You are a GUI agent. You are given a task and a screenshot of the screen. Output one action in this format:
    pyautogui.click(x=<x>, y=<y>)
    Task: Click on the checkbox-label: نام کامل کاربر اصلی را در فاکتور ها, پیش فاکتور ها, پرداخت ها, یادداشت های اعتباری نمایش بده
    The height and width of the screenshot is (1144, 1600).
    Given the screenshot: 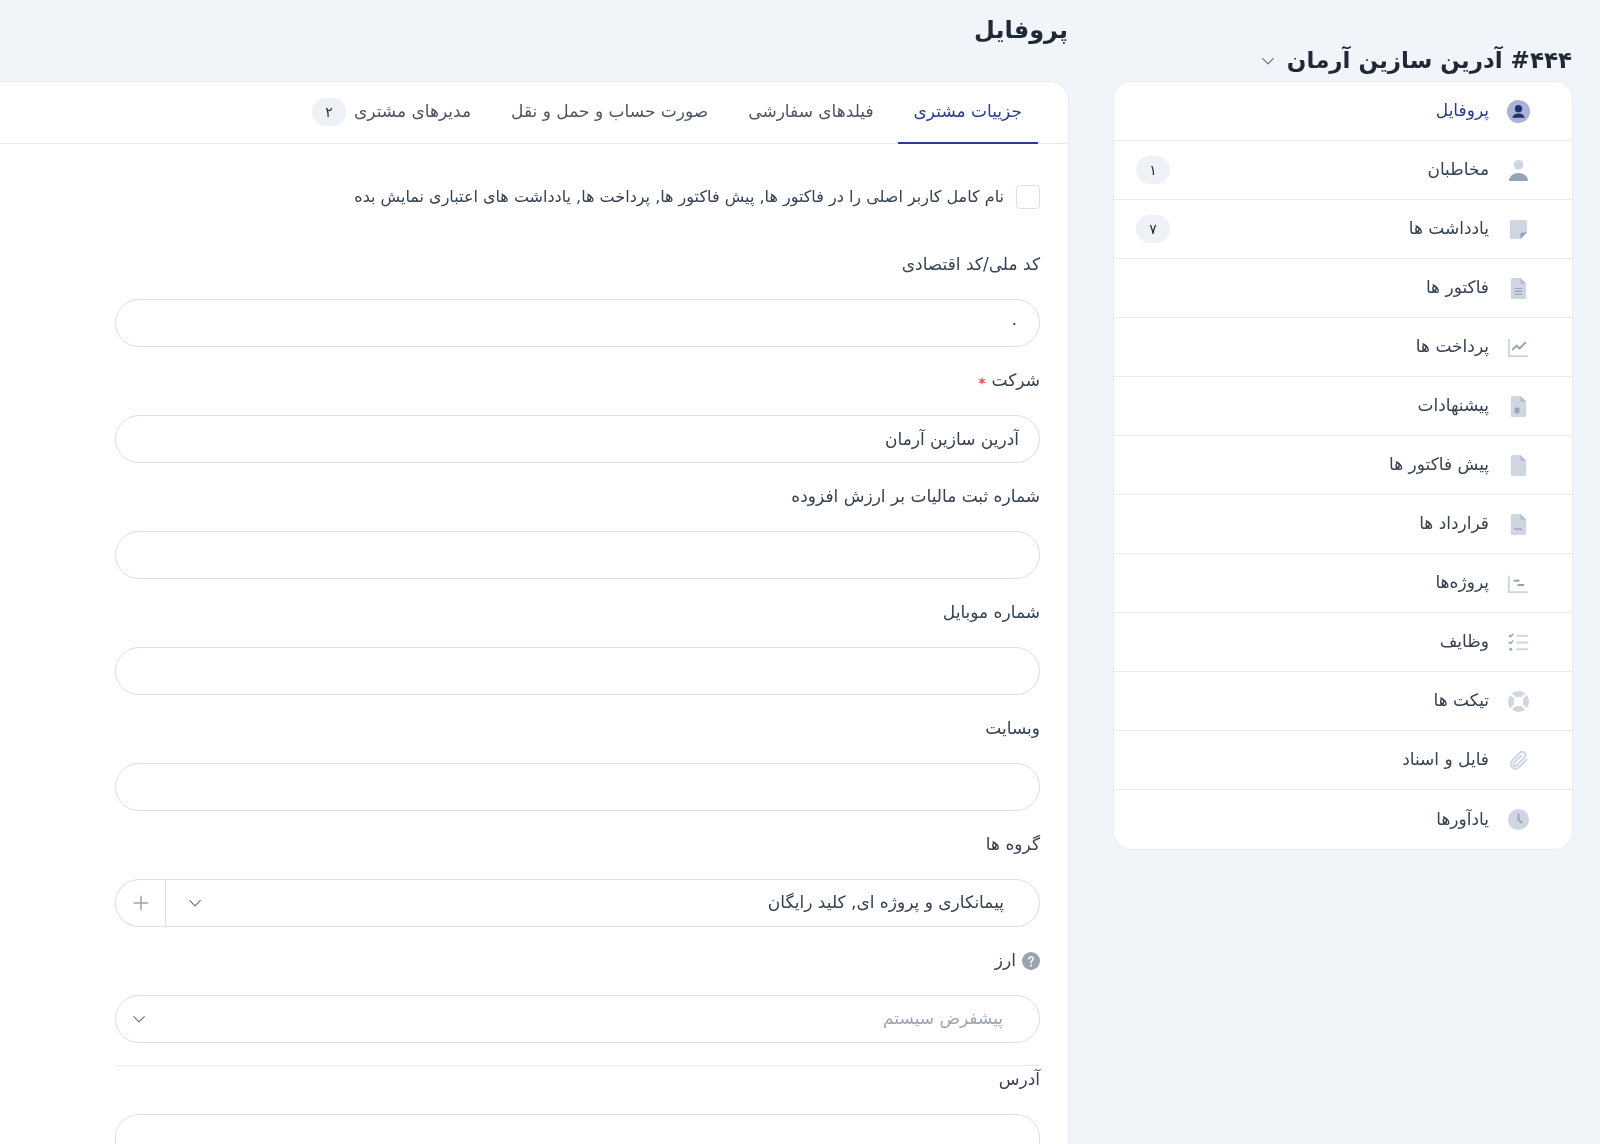 What is the action you would take?
    pyautogui.click(x=679, y=197)
    